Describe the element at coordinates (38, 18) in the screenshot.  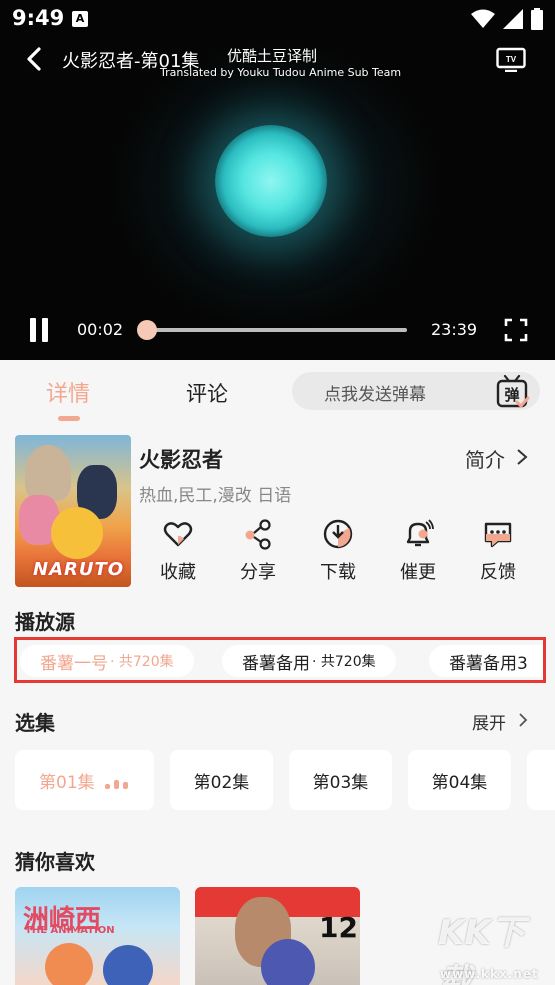
I see `status-time: 9:49` at that location.